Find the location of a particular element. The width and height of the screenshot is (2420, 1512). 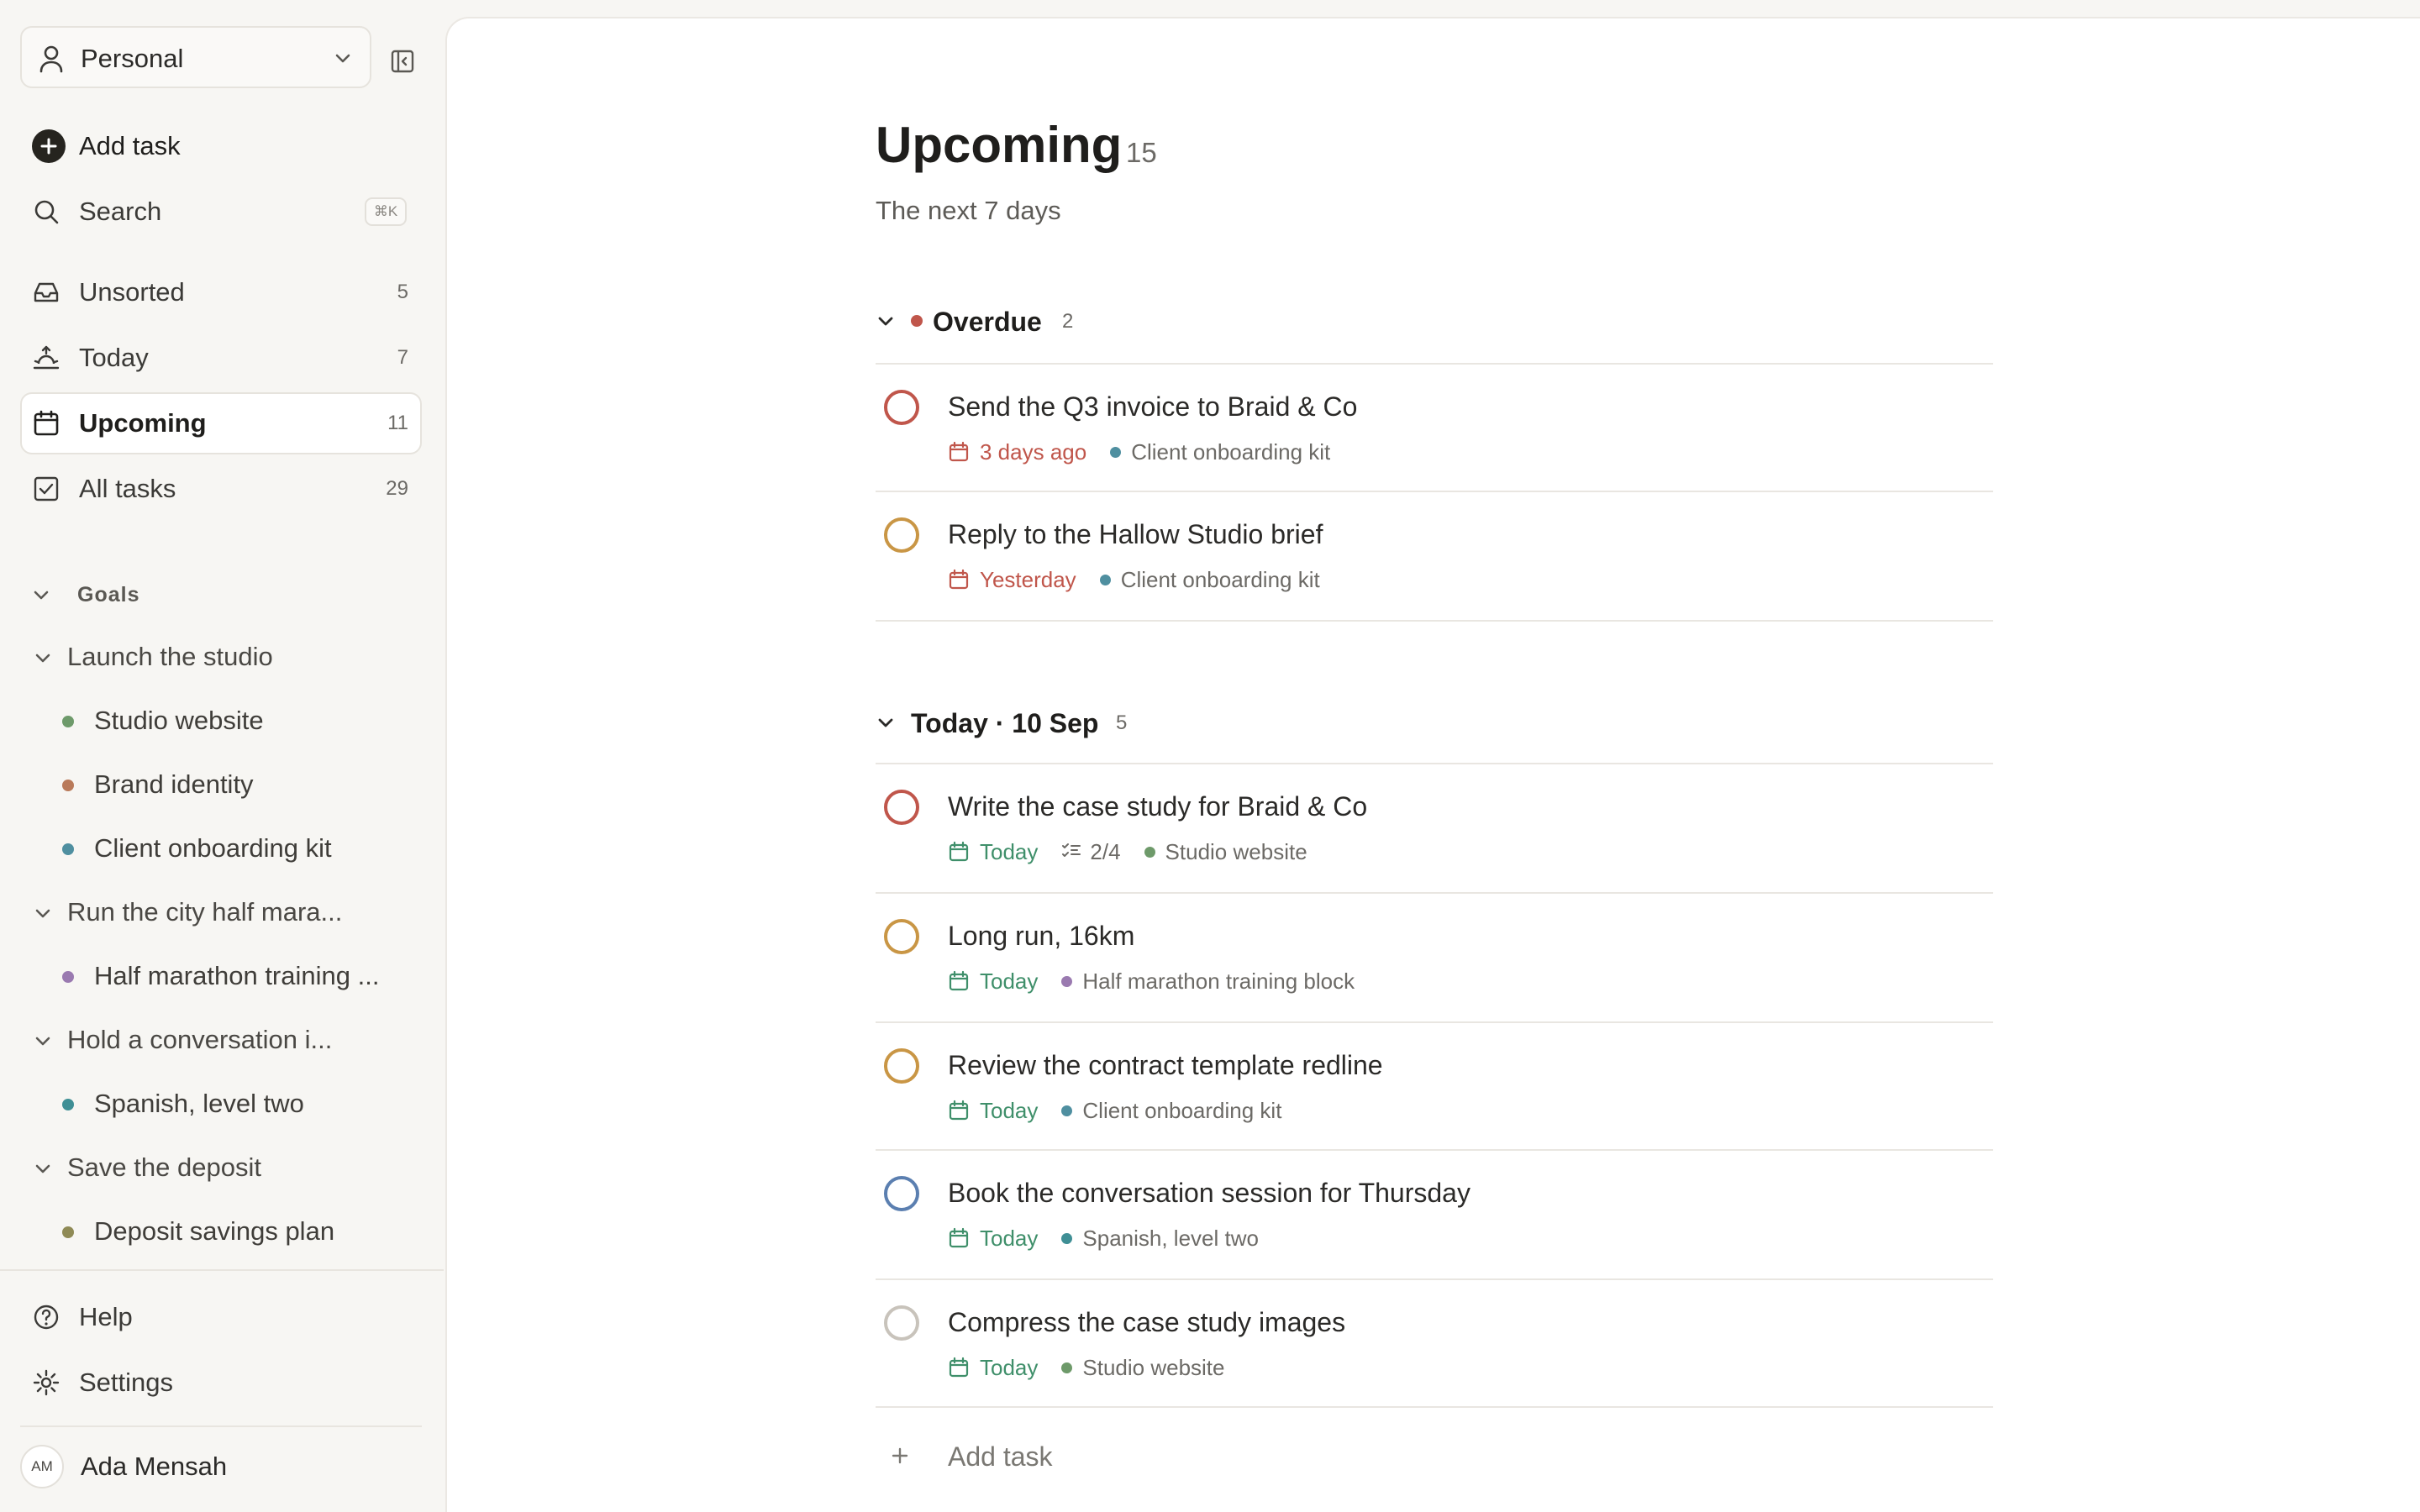

group-count: 5 is located at coordinates (1122, 722).